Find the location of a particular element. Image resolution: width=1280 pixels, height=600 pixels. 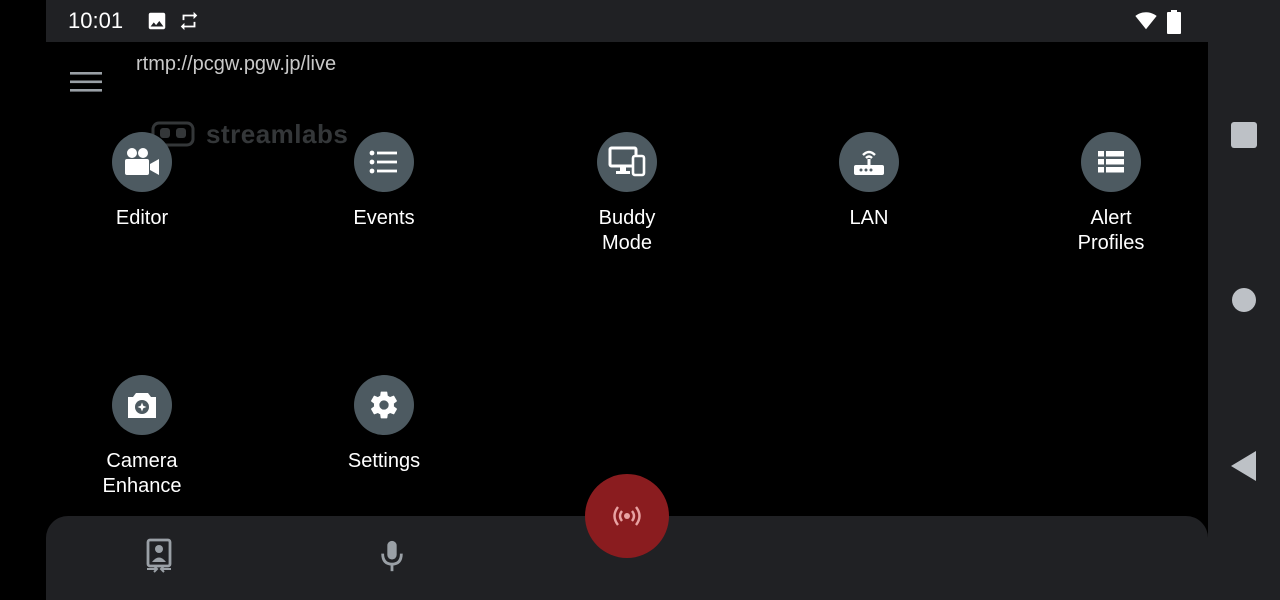

tile-buddy-mode-button is located at coordinates (627, 162).